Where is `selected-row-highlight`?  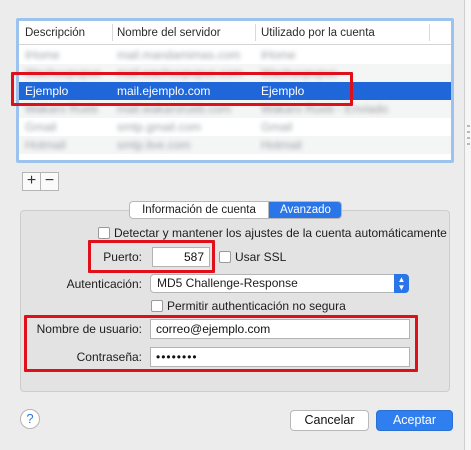 selected-row-highlight is located at coordinates (182, 89).